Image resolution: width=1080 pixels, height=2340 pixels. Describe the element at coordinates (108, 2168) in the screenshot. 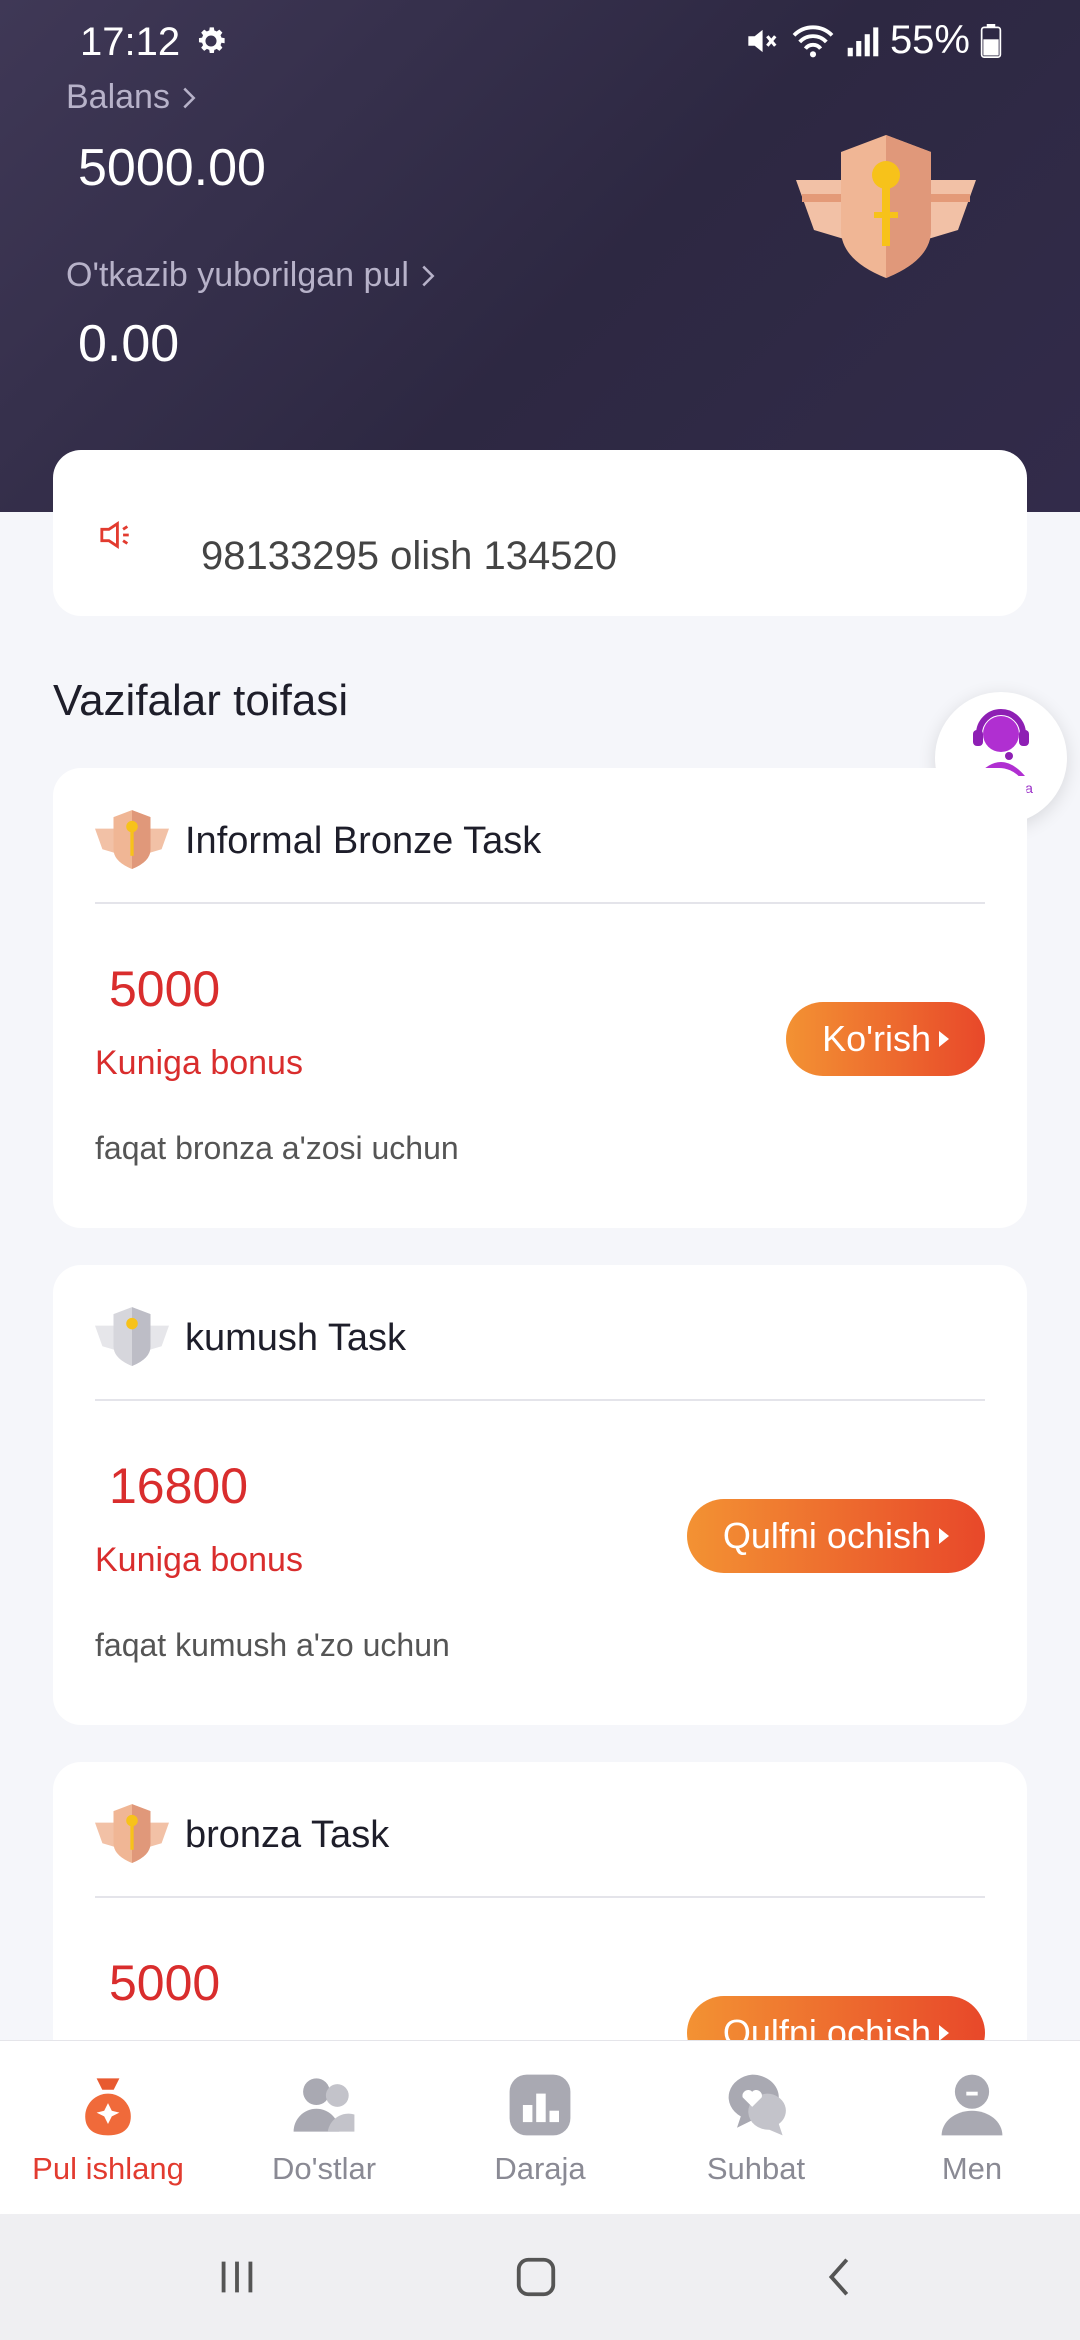

I see `nav-label: Pul ishlang` at that location.